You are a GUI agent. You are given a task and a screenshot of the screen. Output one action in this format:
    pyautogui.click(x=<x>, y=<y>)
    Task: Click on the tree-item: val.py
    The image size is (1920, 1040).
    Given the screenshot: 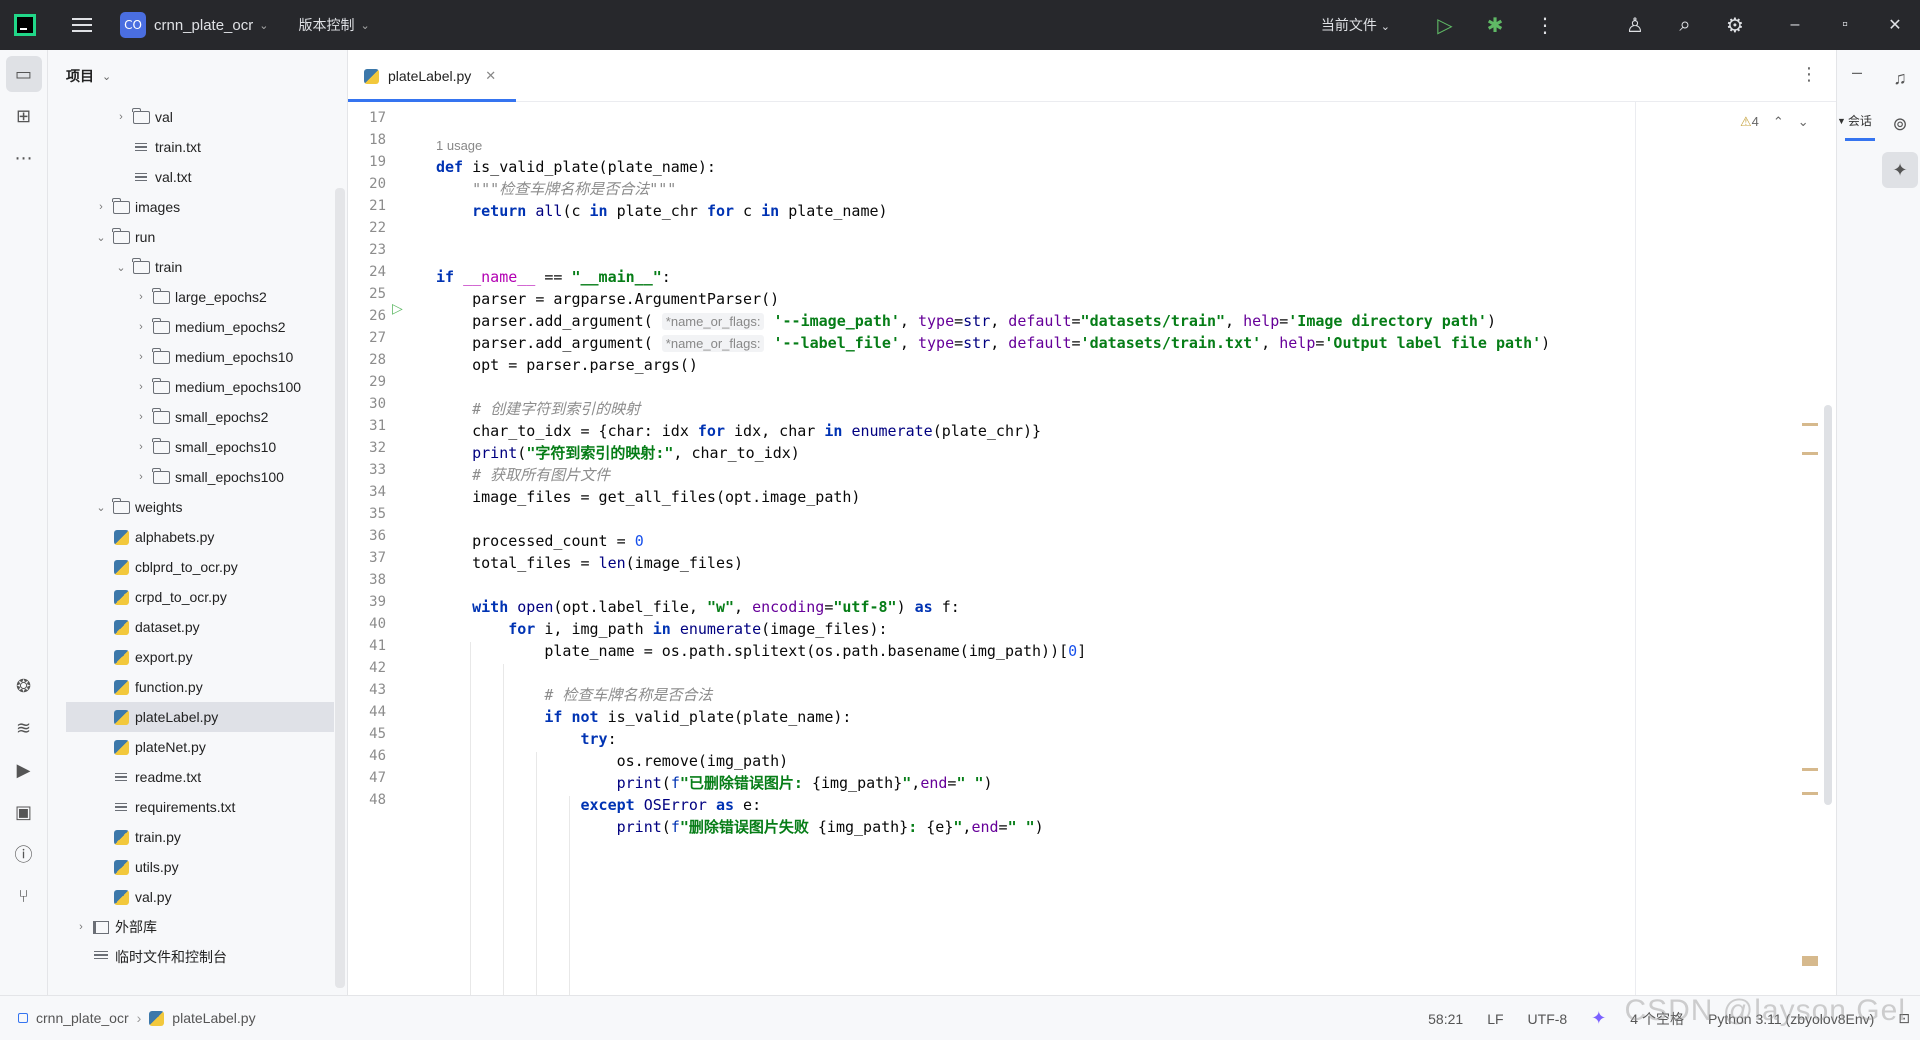 What is the action you would take?
    pyautogui.click(x=191, y=897)
    